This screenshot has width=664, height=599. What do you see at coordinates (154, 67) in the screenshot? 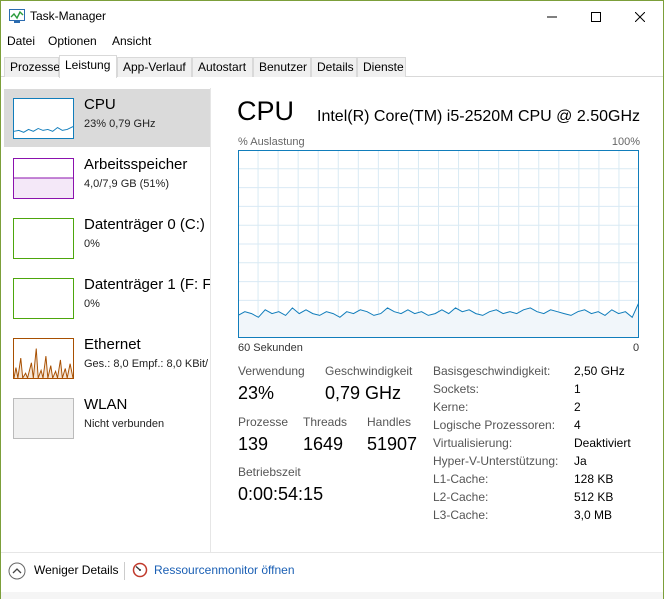
I see `tab-app-verlauf: App-Verlauf` at bounding box center [154, 67].